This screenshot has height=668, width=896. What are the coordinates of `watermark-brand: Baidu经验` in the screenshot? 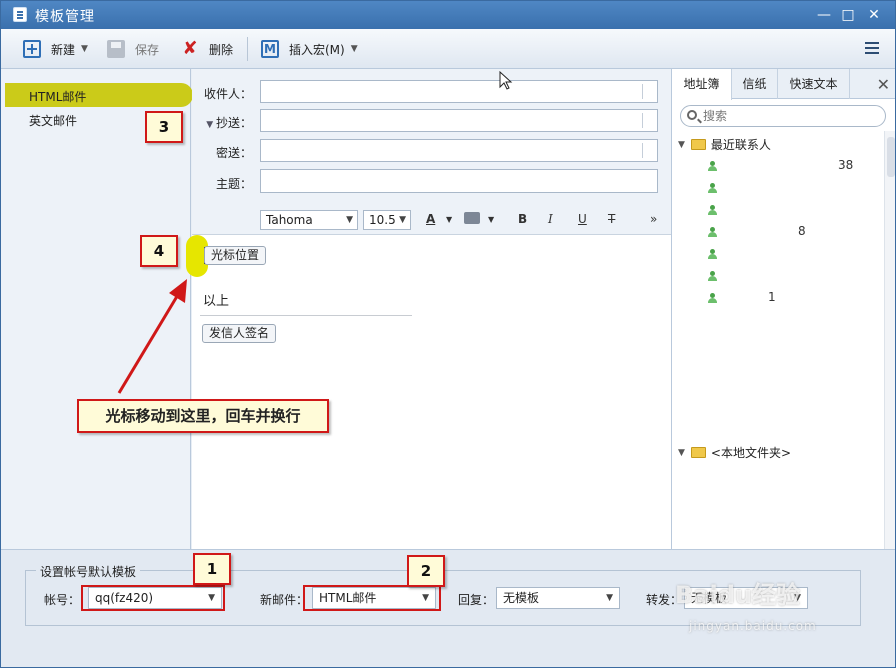 It's located at (737, 595).